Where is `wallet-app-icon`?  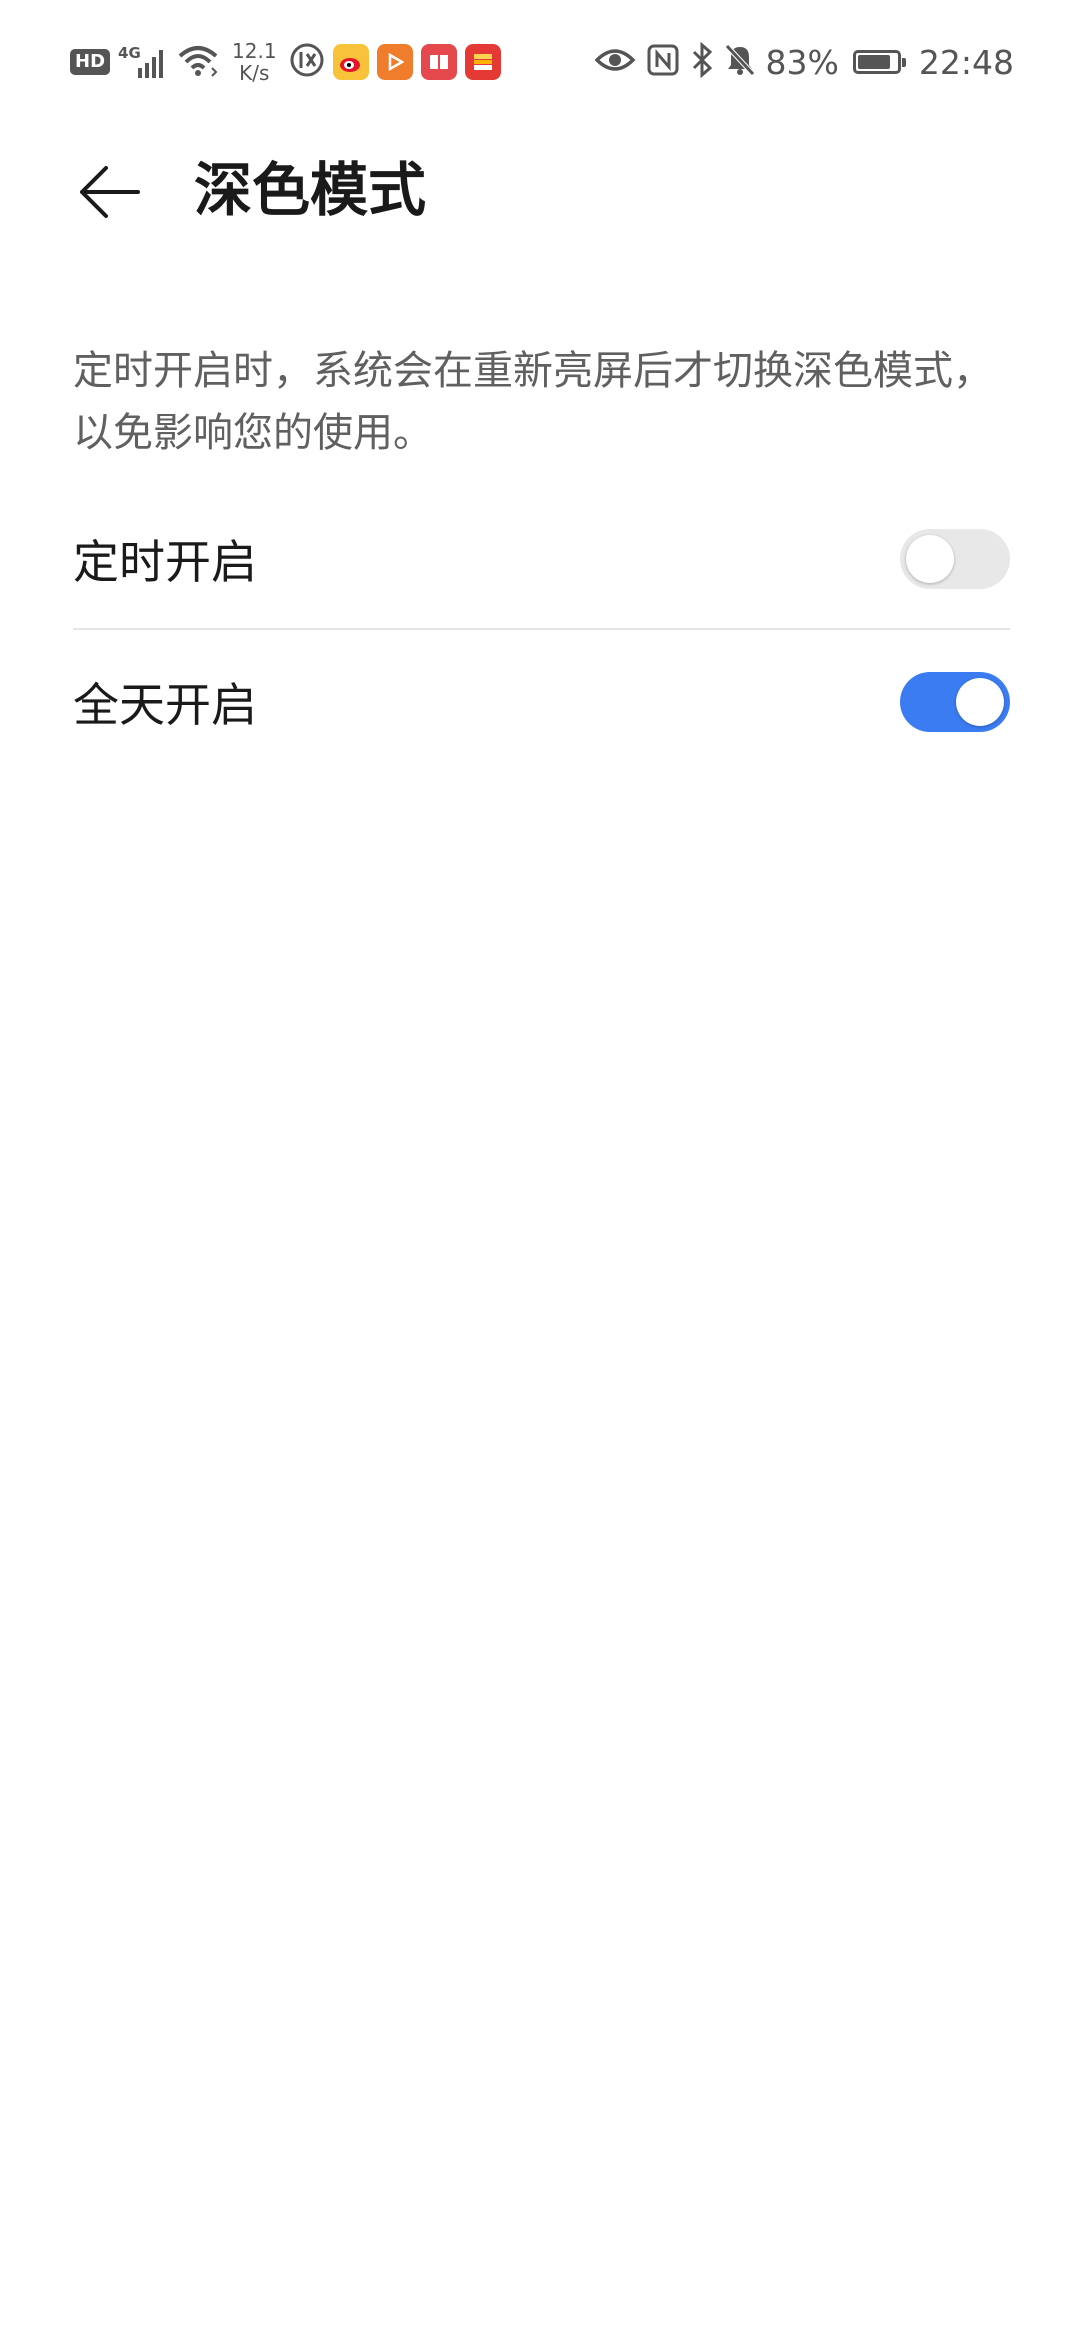
wallet-app-icon is located at coordinates (482, 62).